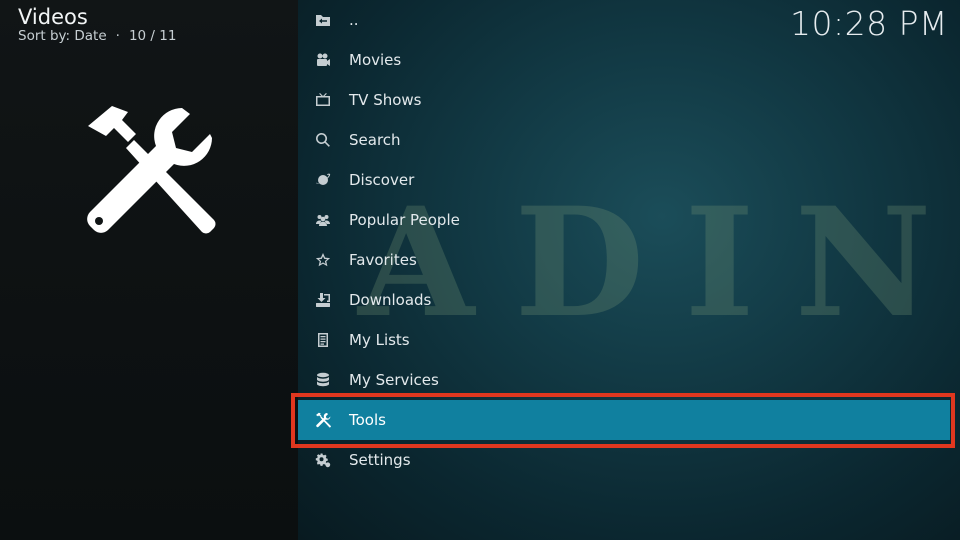  What do you see at coordinates (323, 460) in the screenshot?
I see `gears-icon` at bounding box center [323, 460].